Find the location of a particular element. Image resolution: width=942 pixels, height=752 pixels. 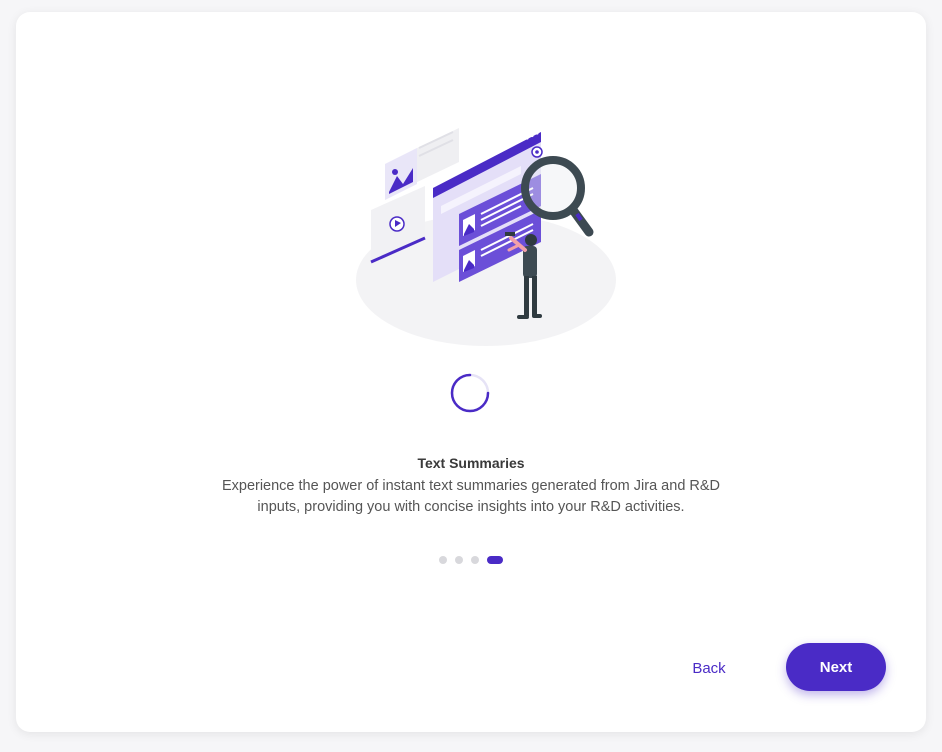

step-dot-4-active is located at coordinates (495, 560).